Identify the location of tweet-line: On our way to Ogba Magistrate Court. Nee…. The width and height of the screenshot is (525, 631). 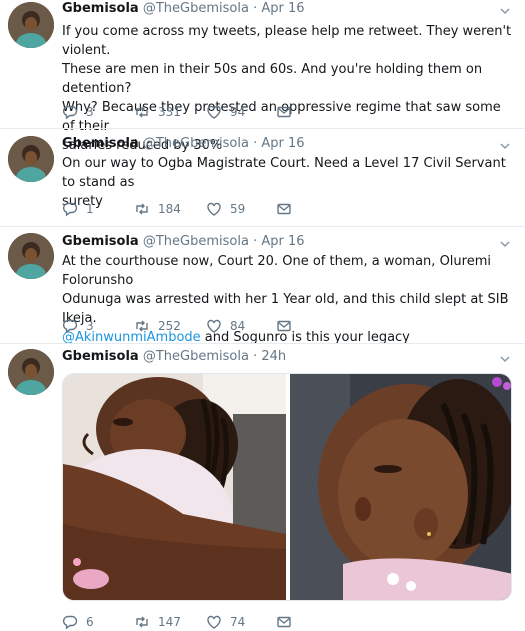
(284, 173).